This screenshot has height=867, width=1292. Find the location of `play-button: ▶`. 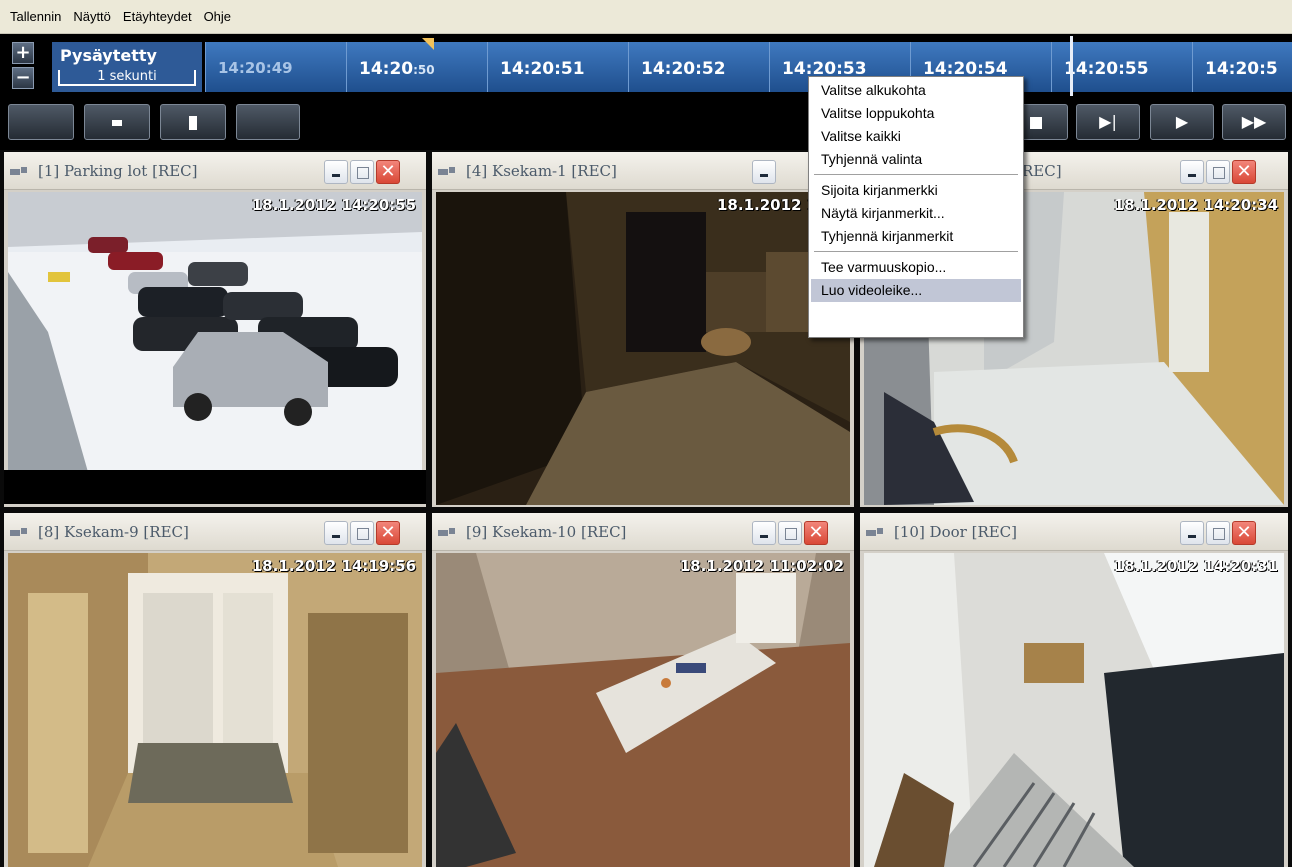

play-button: ▶ is located at coordinates (1182, 122).